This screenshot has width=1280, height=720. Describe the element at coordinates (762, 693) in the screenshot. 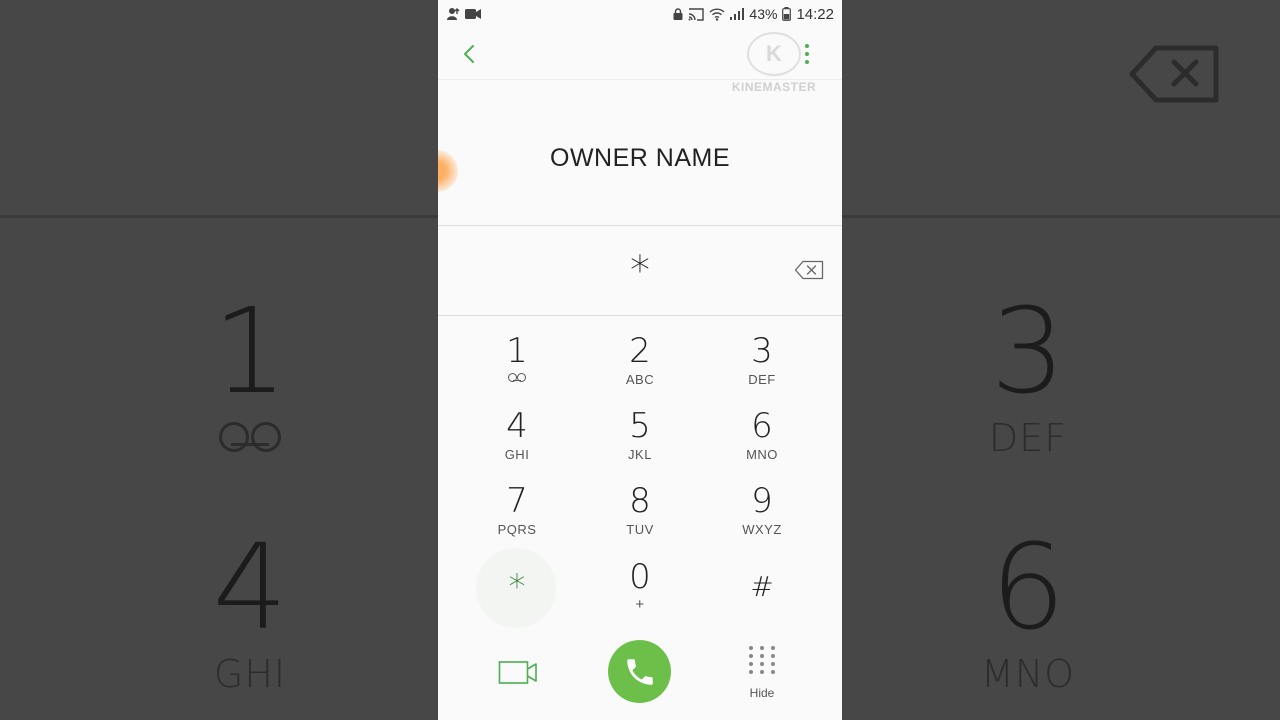

I see `hide-label: Hide` at that location.